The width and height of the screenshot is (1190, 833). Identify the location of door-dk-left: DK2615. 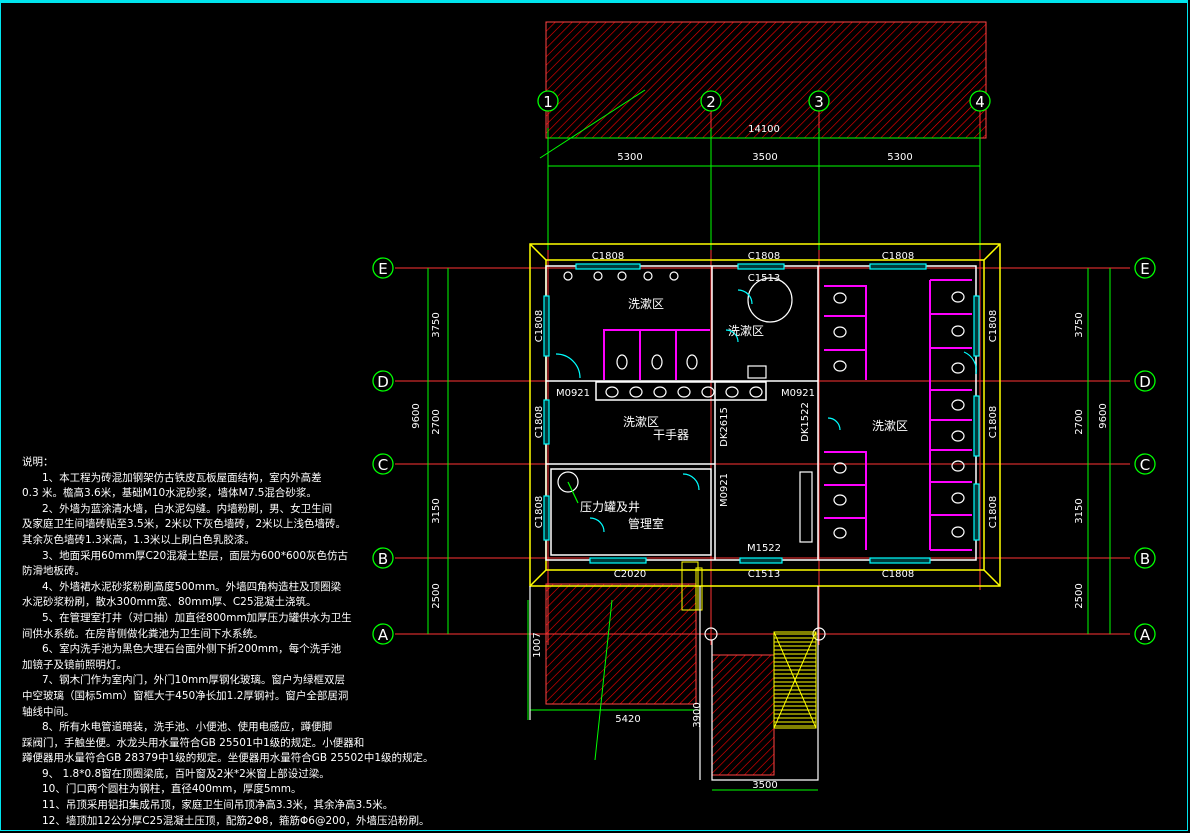
(724, 427).